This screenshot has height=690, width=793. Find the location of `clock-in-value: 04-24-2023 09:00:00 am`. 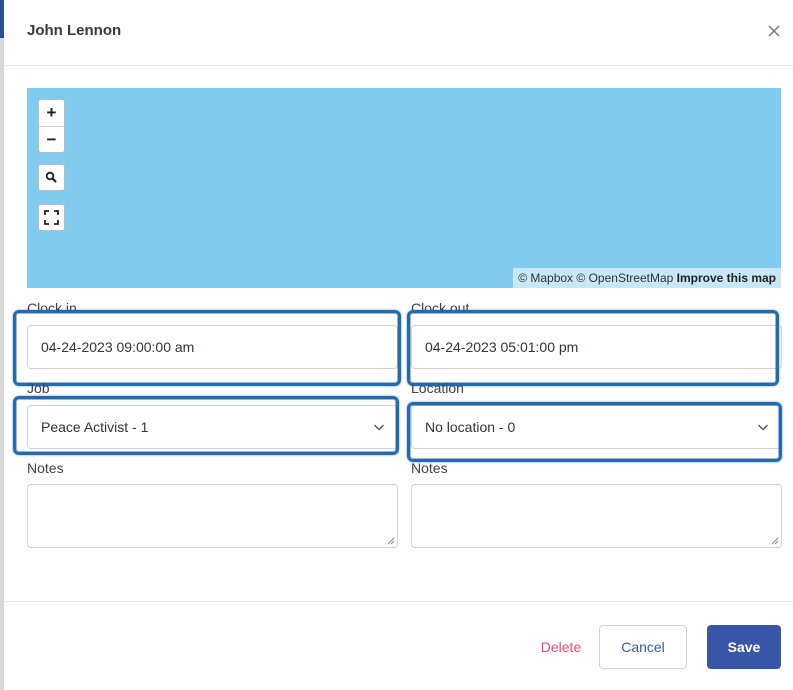

clock-in-value: 04-24-2023 09:00:00 am is located at coordinates (118, 347).